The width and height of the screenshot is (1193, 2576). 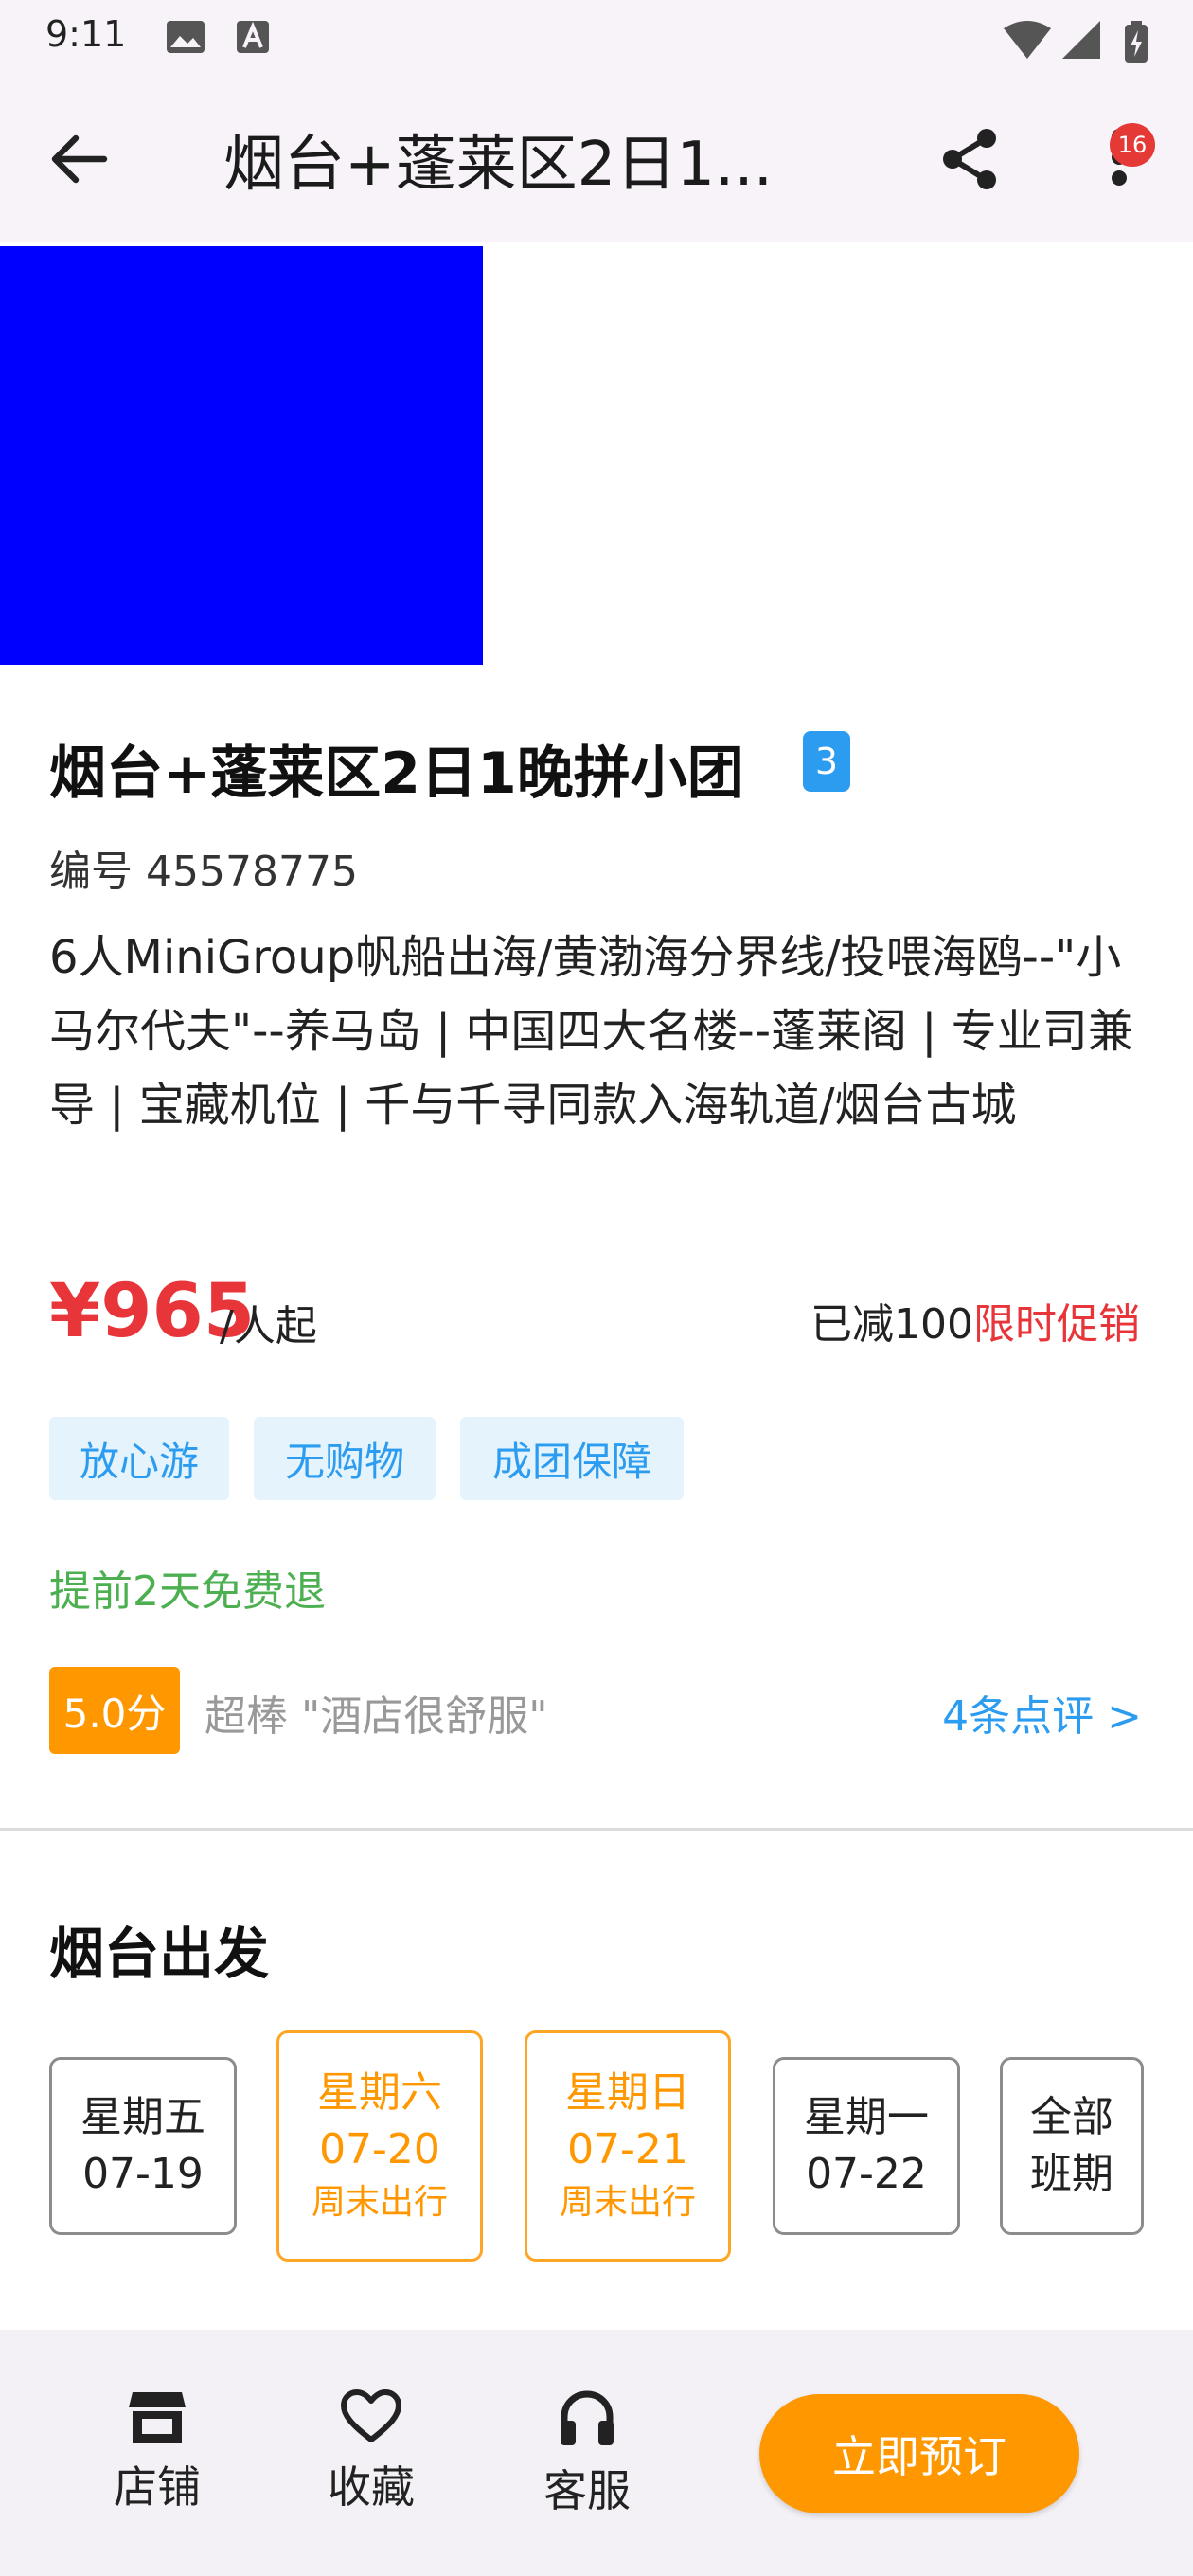 I want to click on favorite-label: 收藏, so click(x=371, y=2487).